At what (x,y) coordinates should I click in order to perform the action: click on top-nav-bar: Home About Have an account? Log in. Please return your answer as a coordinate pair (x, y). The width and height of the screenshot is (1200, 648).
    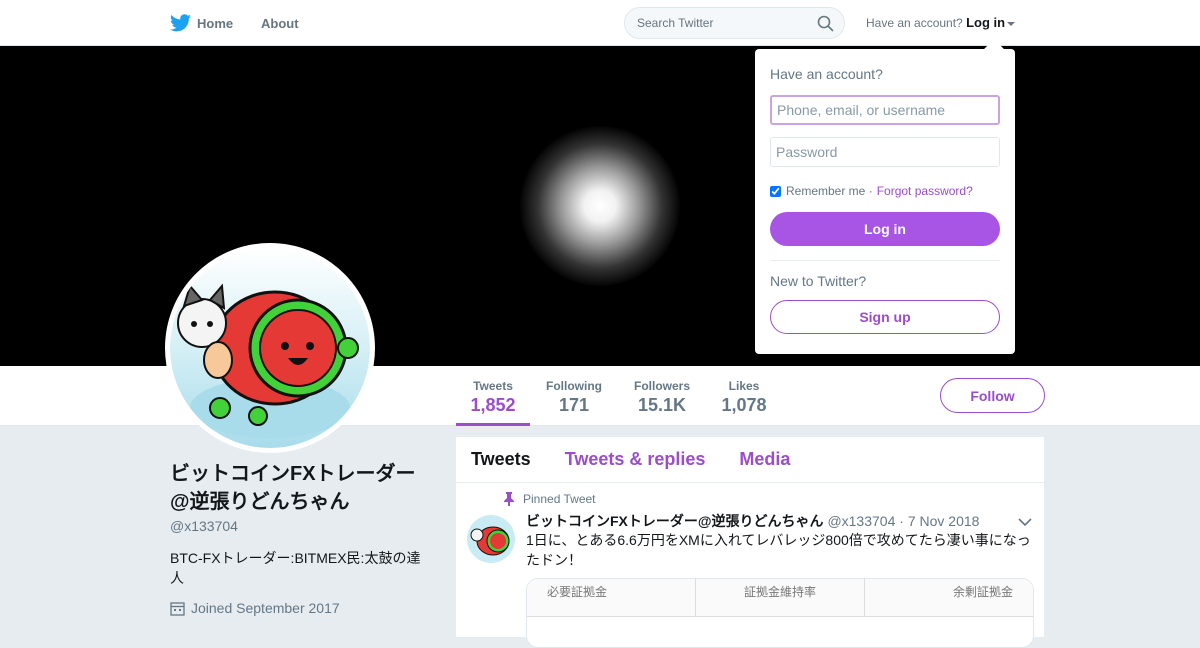
    Looking at the image, I should click on (600, 23).